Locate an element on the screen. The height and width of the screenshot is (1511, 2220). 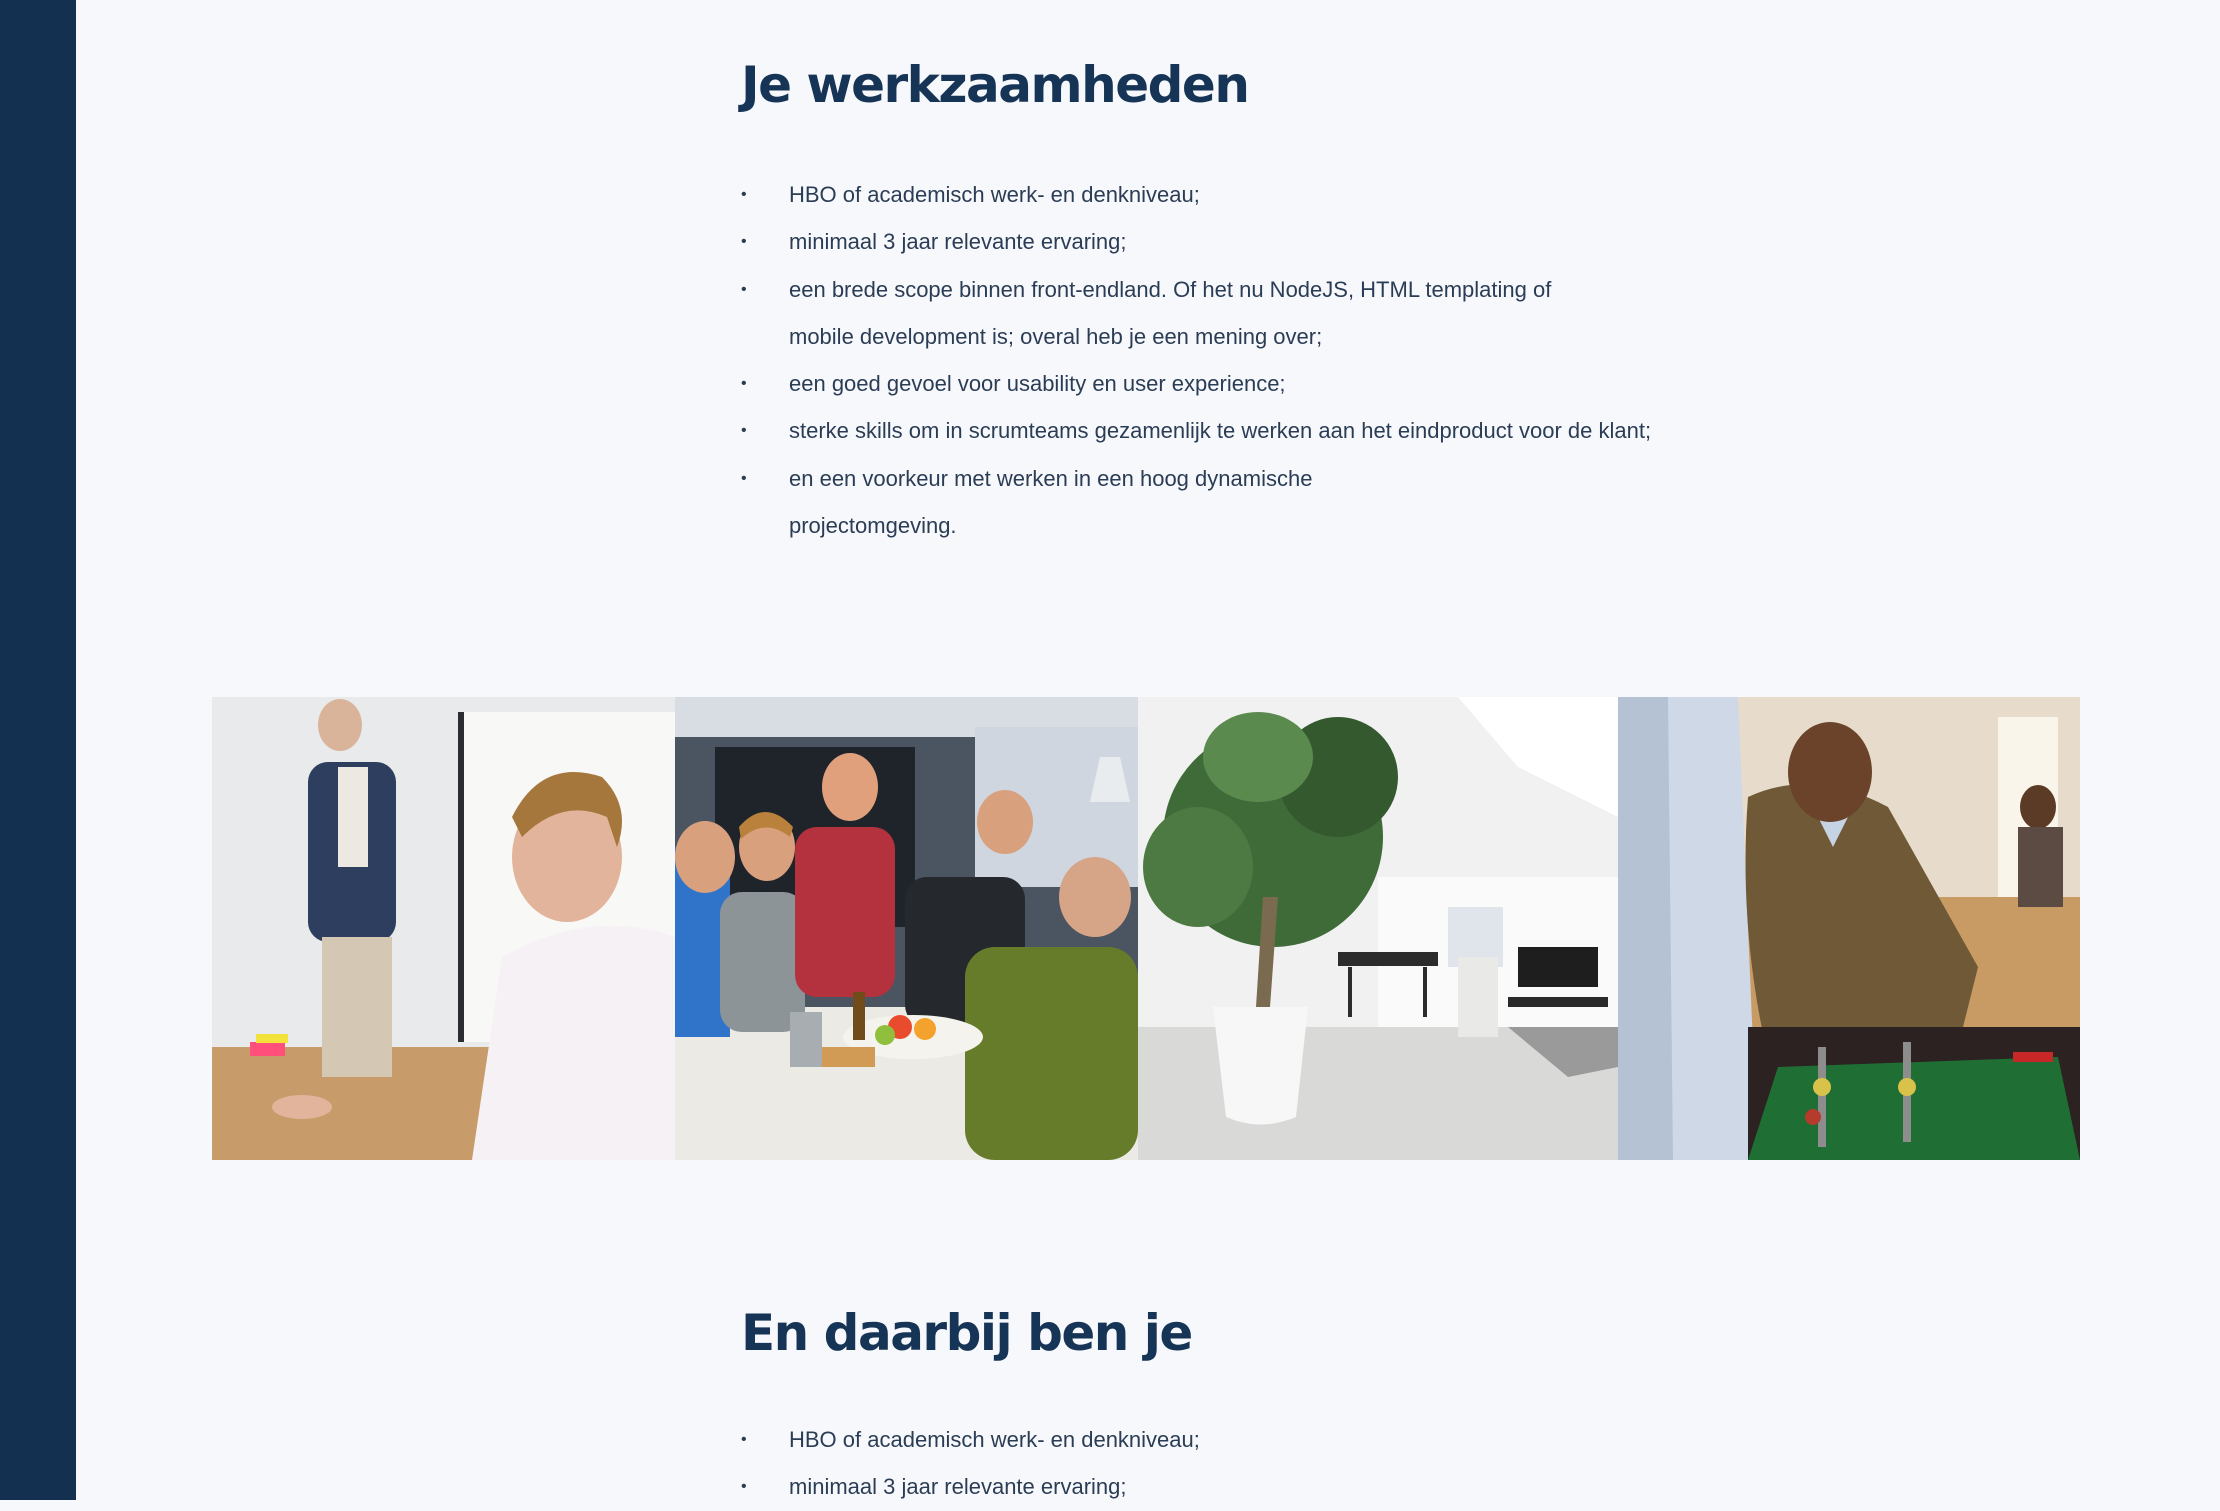
presentation-meeting-photo is located at coordinates (443, 928).